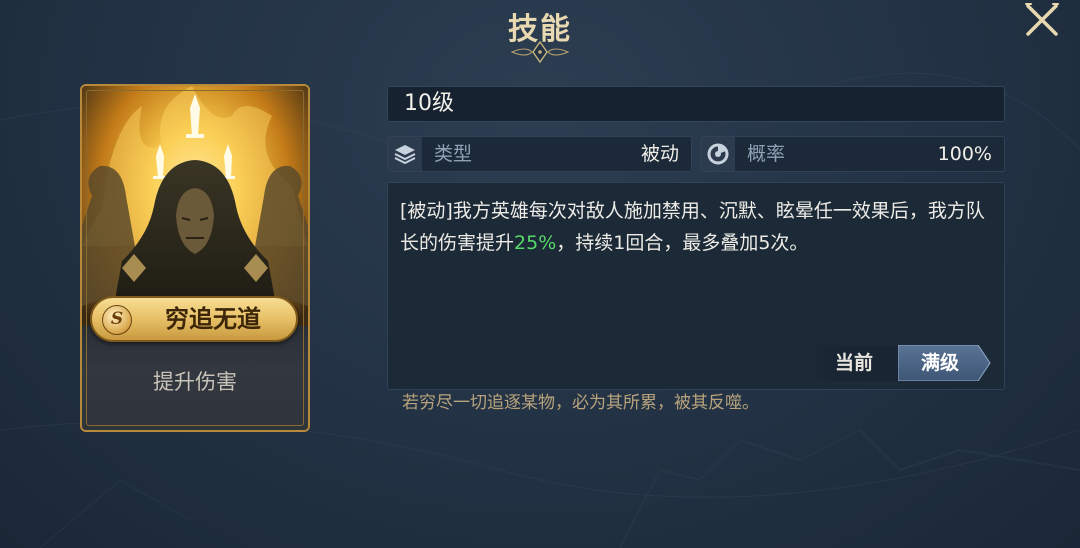 This screenshot has height=548, width=1080. Describe the element at coordinates (659, 154) in the screenshot. I see `type-value: 被动` at that location.